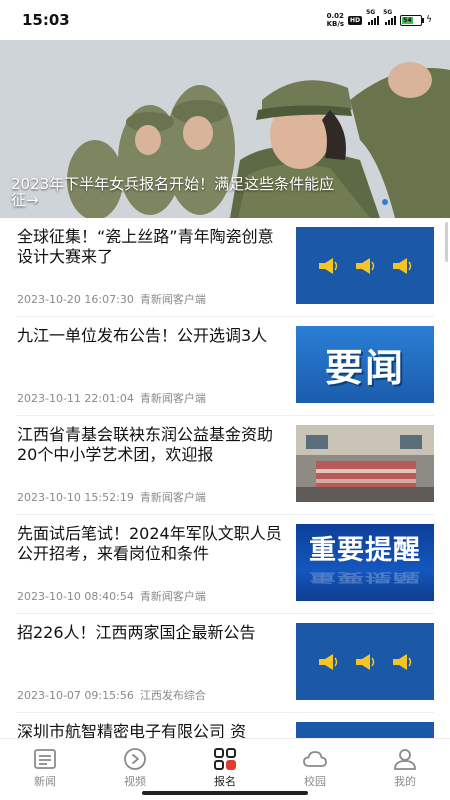 Image resolution: width=450 pixels, height=800 pixels. I want to click on news-thumbnail: 要闻, so click(365, 364).